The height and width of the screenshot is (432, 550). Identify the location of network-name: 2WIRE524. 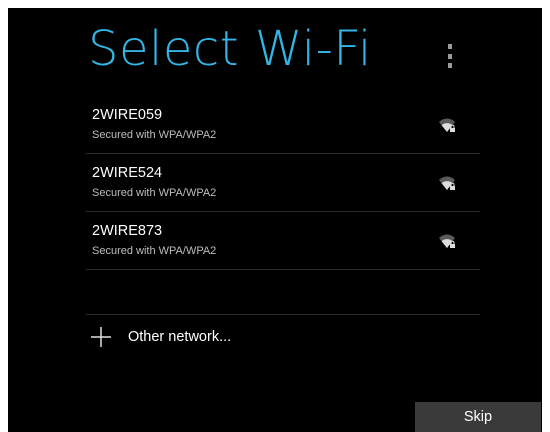
(127, 173).